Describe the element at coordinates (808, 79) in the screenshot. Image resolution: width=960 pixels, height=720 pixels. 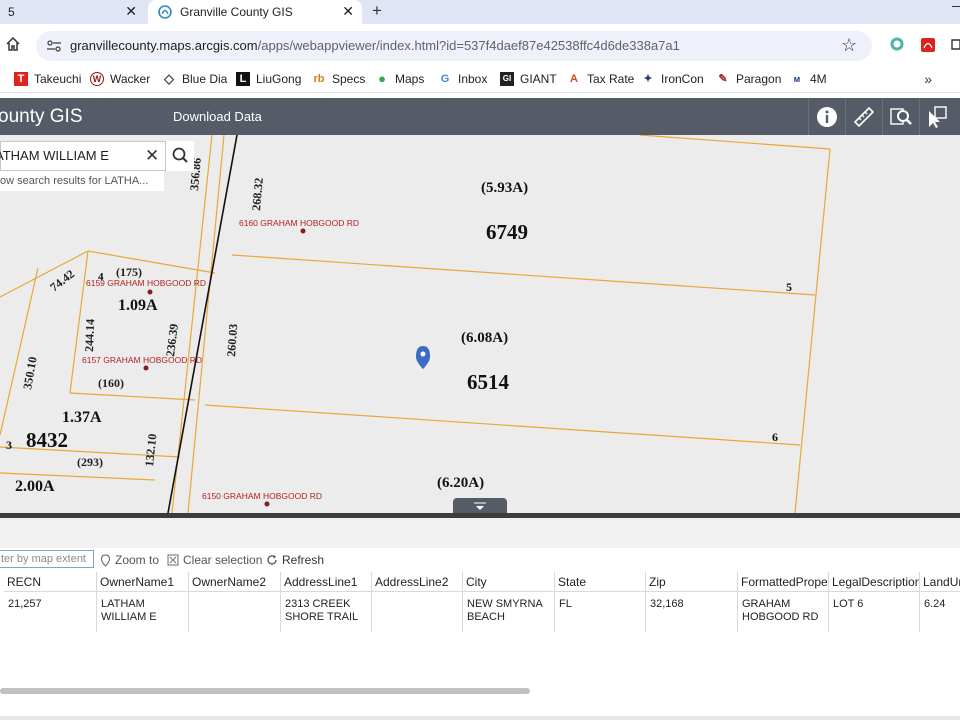
I see `bookmark-4m: ᴍ 4M` at that location.